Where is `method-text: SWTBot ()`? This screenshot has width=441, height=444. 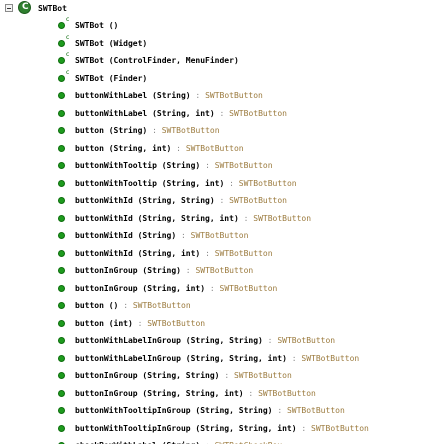
method-text: SWTBot () is located at coordinates (96, 25).